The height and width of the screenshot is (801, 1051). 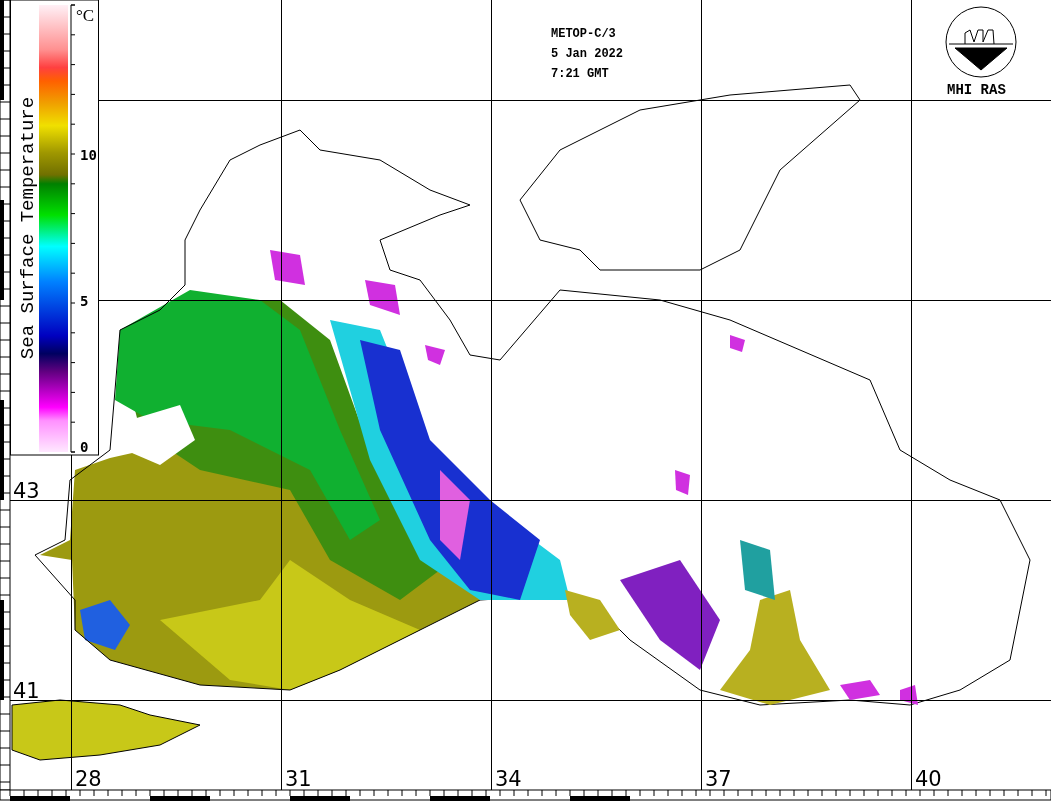 What do you see at coordinates (88, 155) in the screenshot?
I see `scale-tick-label: 10` at bounding box center [88, 155].